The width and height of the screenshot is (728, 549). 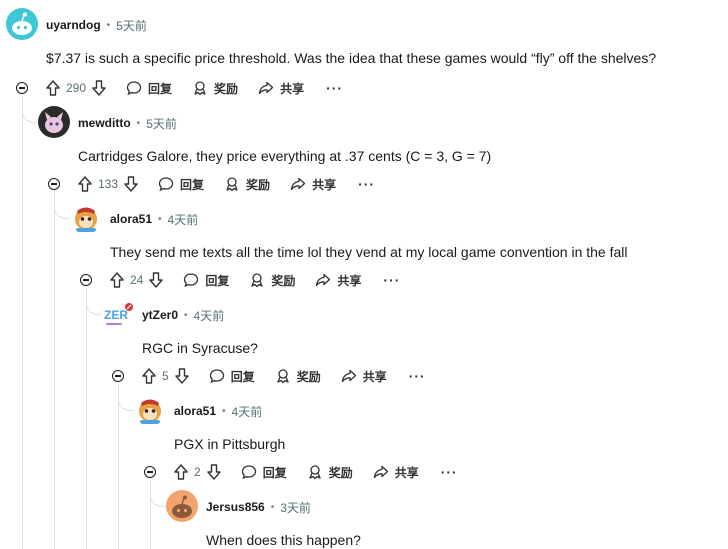 What do you see at coordinates (295, 507) in the screenshot?
I see `timestamp: 3天前` at bounding box center [295, 507].